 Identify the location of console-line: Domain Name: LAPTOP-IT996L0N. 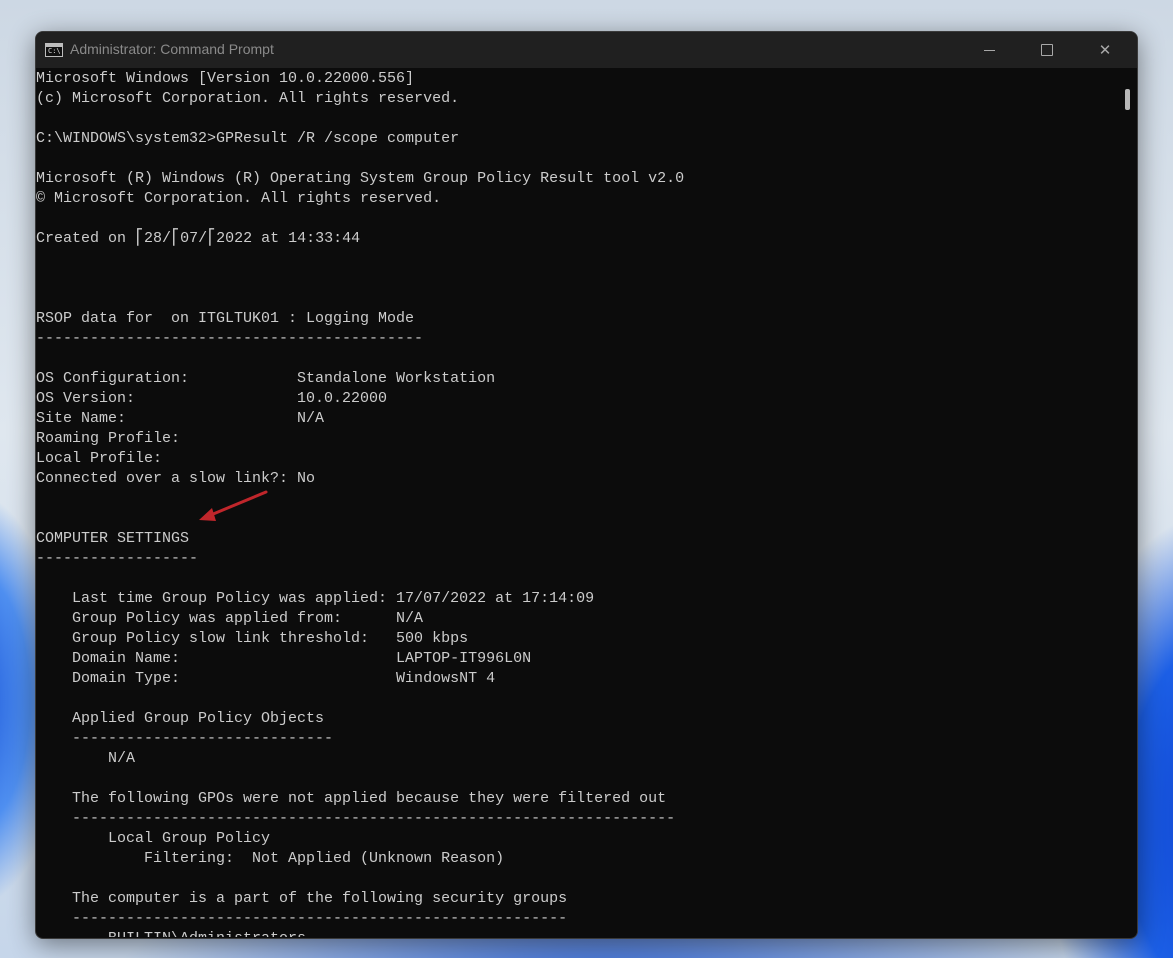
(284, 658).